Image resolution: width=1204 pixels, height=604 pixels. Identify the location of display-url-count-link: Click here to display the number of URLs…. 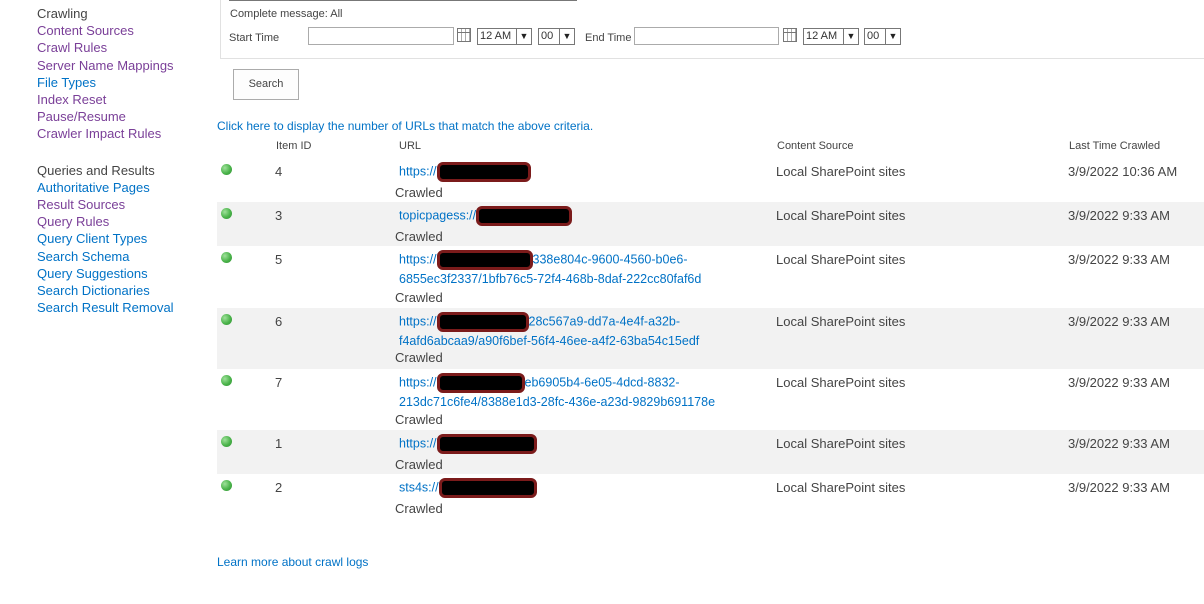
(405, 126).